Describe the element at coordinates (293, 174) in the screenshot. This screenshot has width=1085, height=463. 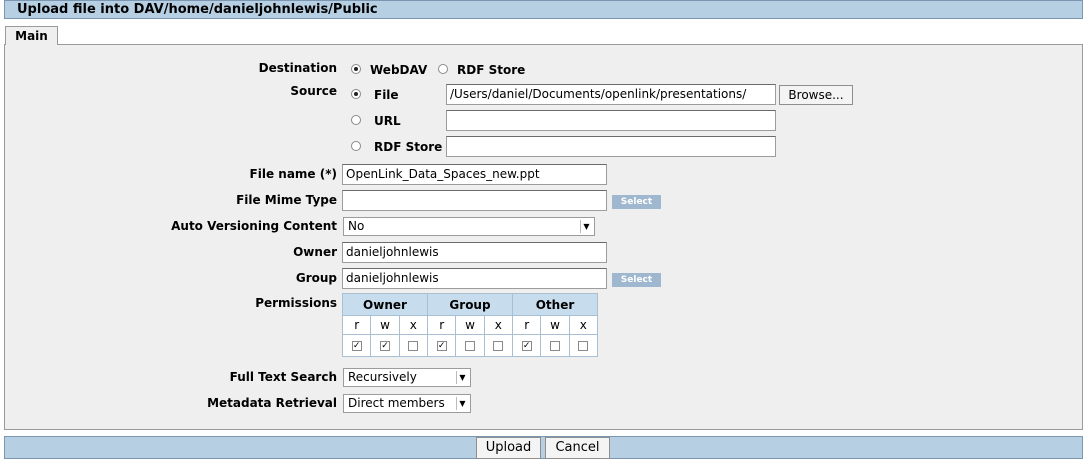
I see `file-name-label: File name (*)` at that location.